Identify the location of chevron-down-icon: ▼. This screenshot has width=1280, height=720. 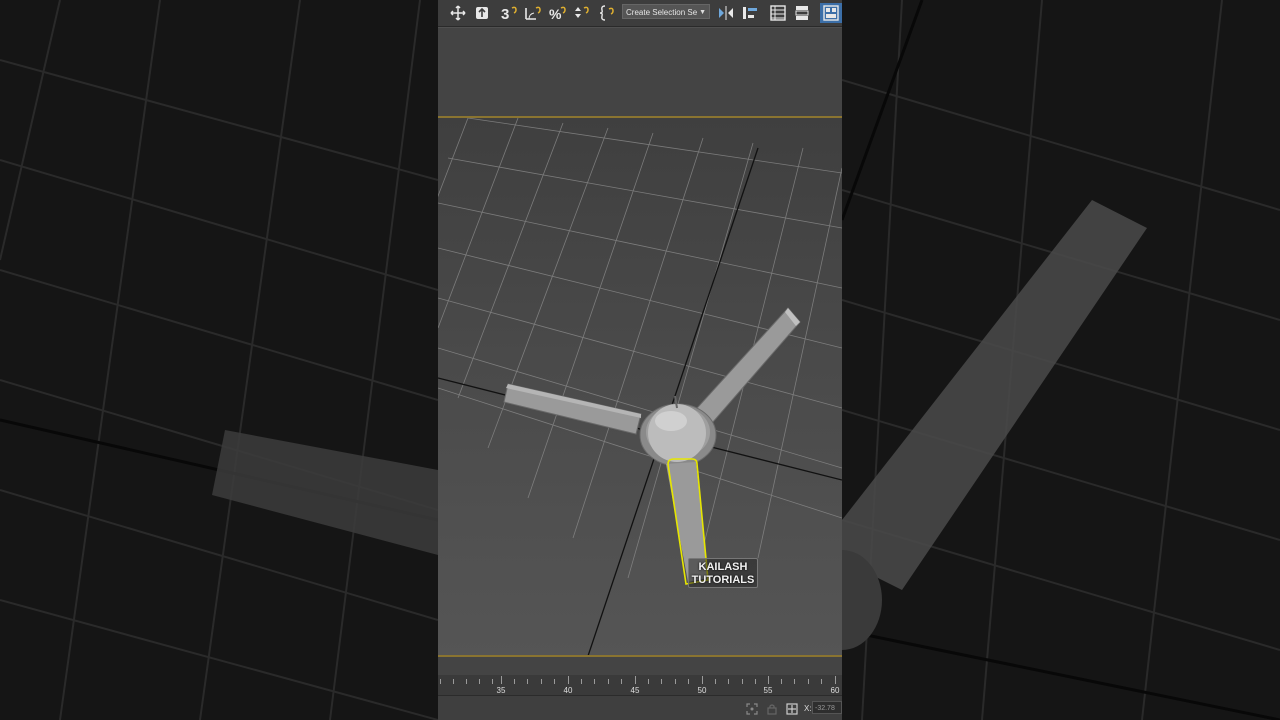
(702, 12).